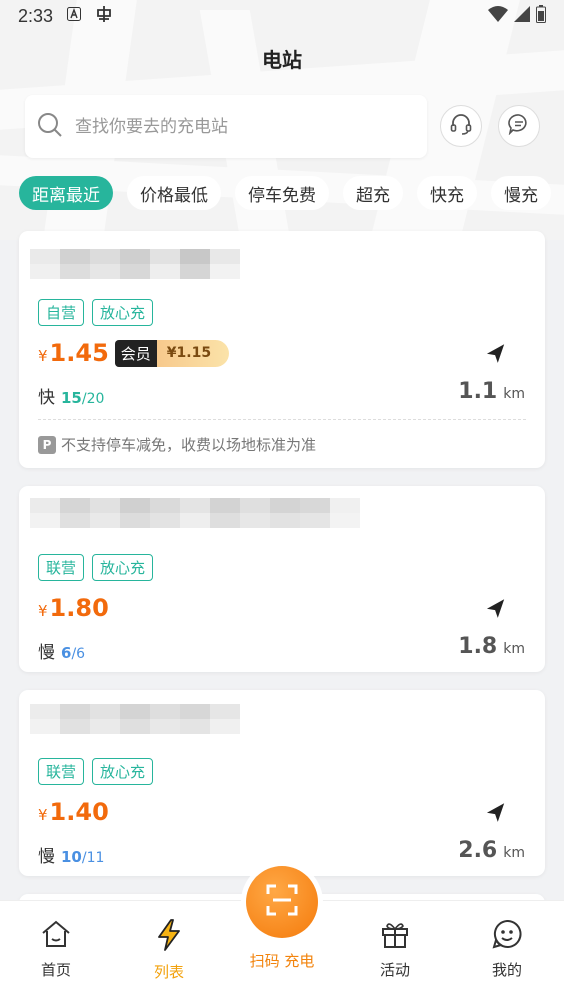 The height and width of the screenshot is (1004, 564). What do you see at coordinates (541, 16) in the screenshot?
I see `battery-icon` at bounding box center [541, 16].